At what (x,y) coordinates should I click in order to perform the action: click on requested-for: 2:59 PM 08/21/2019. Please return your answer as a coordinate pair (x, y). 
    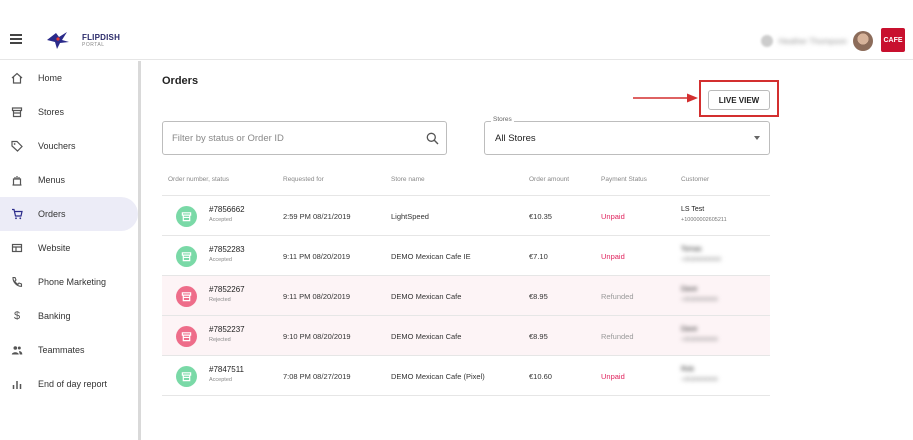
    Looking at the image, I should click on (317, 216).